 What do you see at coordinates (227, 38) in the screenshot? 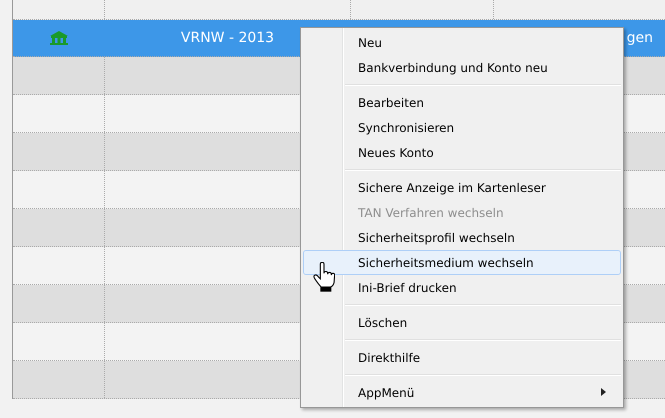
I see `table-cell: VRNW - 2013` at bounding box center [227, 38].